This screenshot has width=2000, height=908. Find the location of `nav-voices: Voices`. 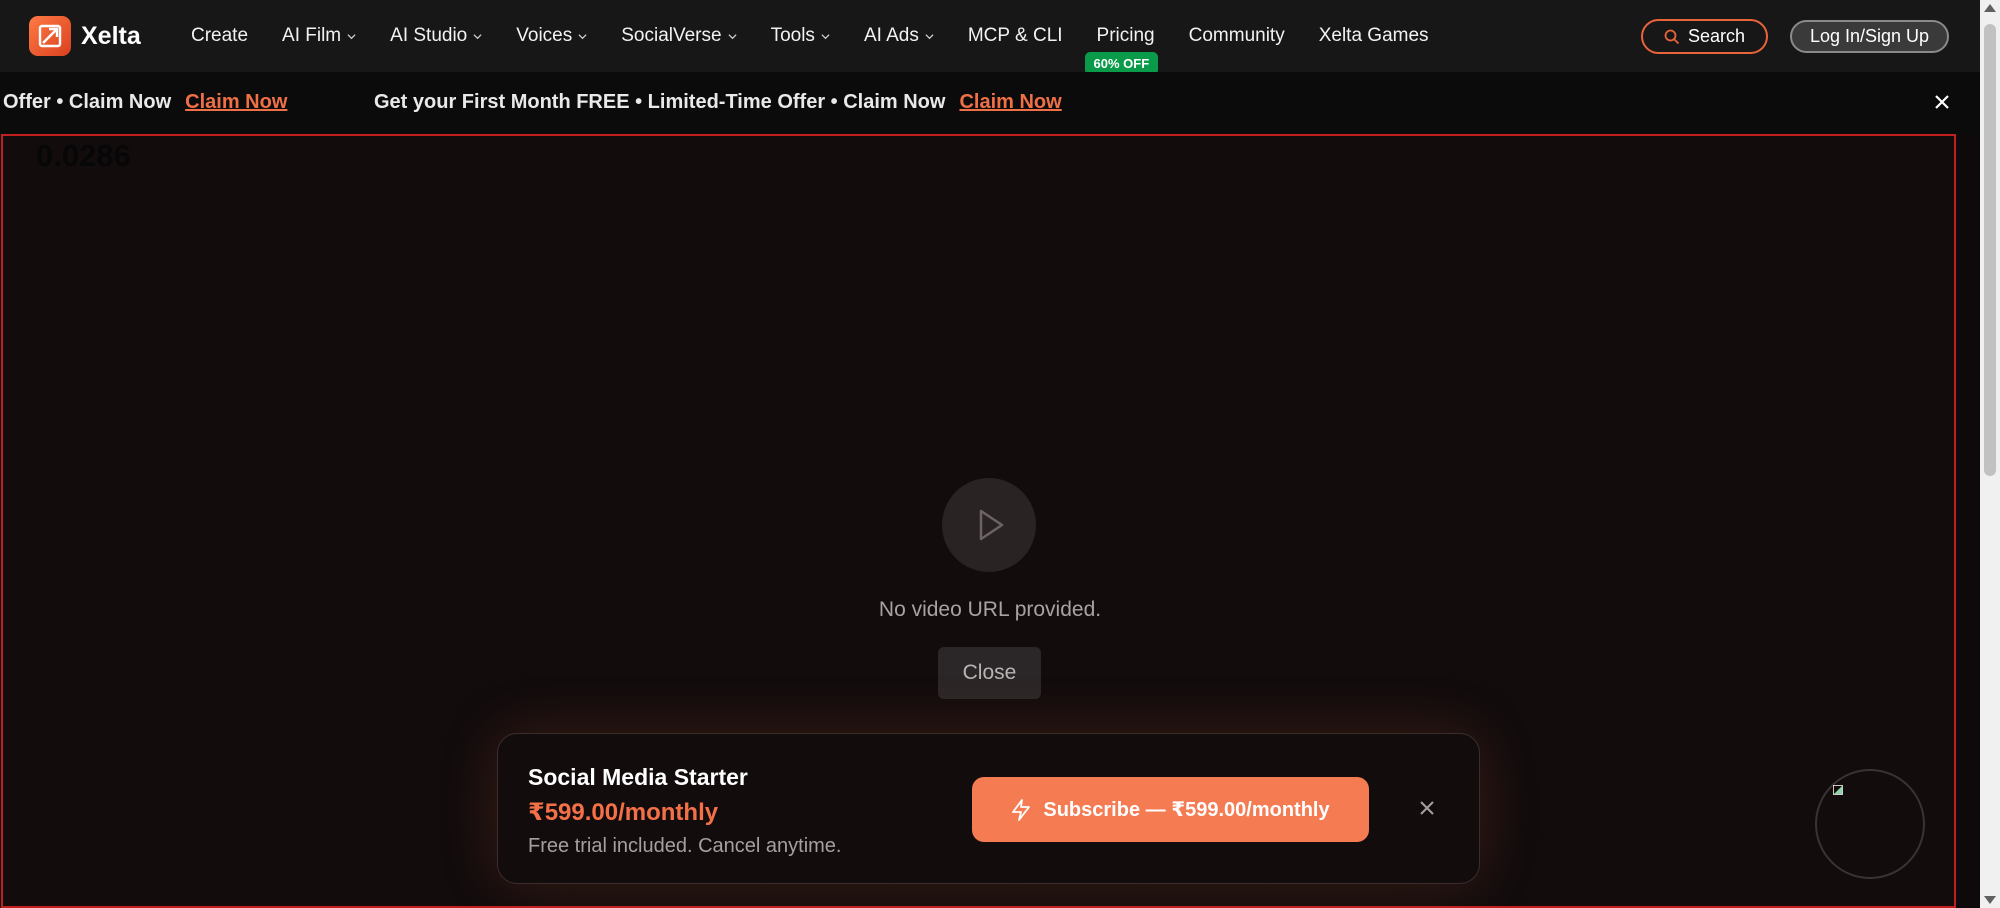

nav-voices: Voices is located at coordinates (551, 36).